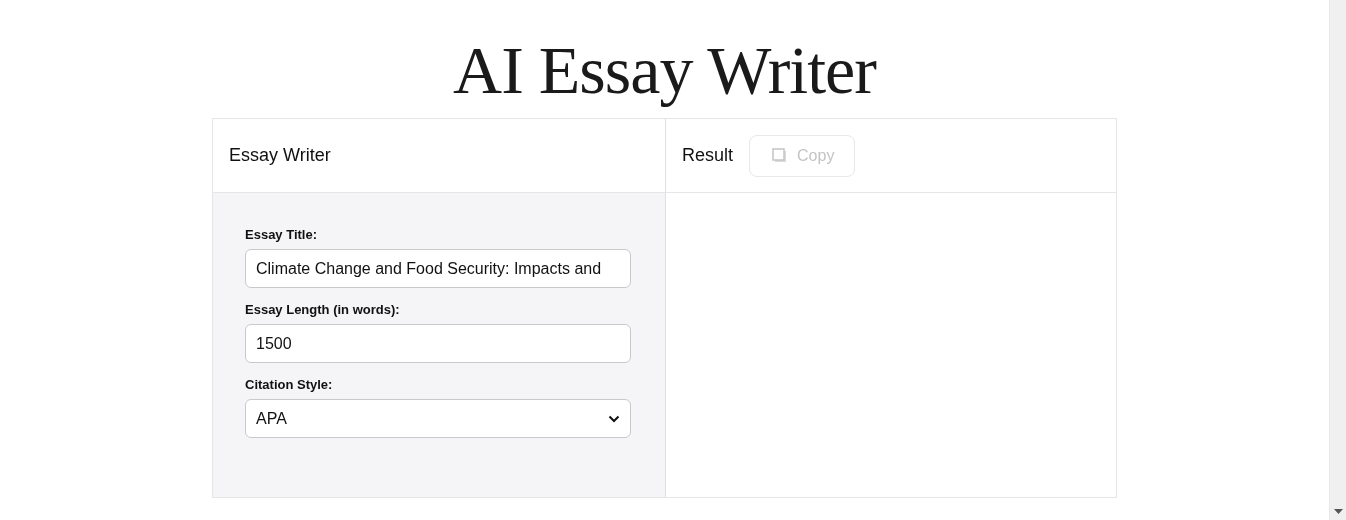  Describe the element at coordinates (322, 309) in the screenshot. I see `field-label: Essay Length (in words):` at that location.